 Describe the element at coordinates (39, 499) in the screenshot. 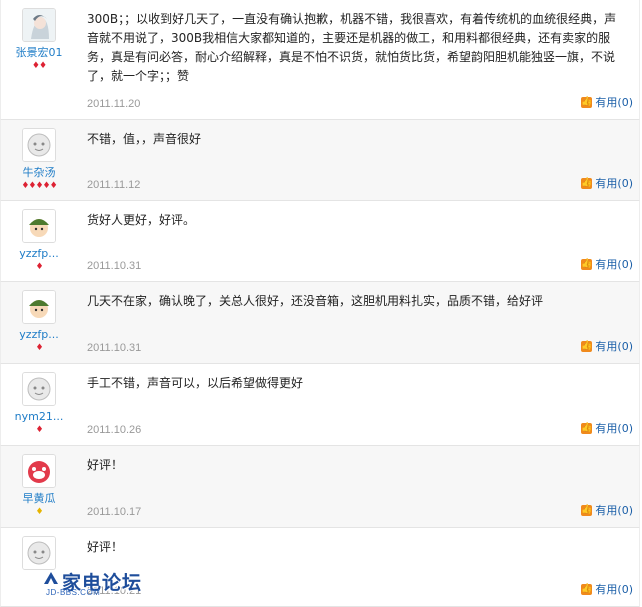

I see `username: 早黄瓜` at that location.